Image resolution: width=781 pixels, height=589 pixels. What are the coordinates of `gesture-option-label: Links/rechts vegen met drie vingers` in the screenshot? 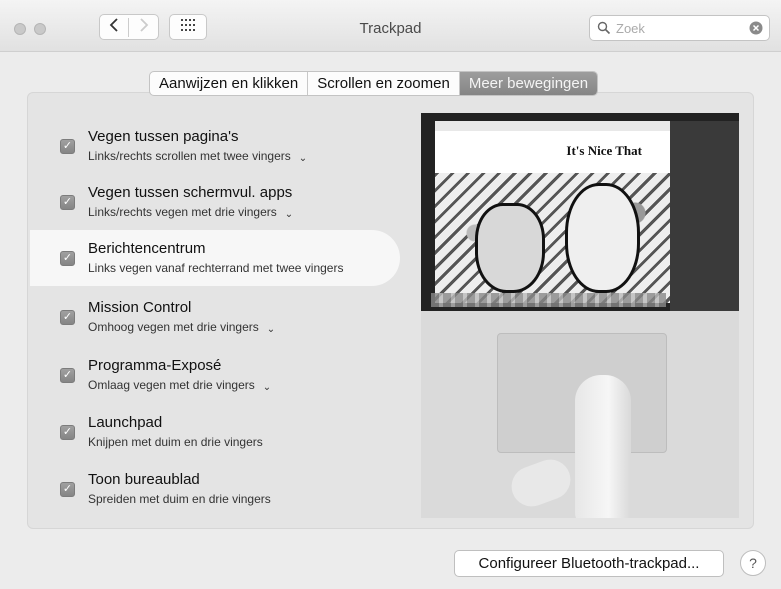 It's located at (182, 212).